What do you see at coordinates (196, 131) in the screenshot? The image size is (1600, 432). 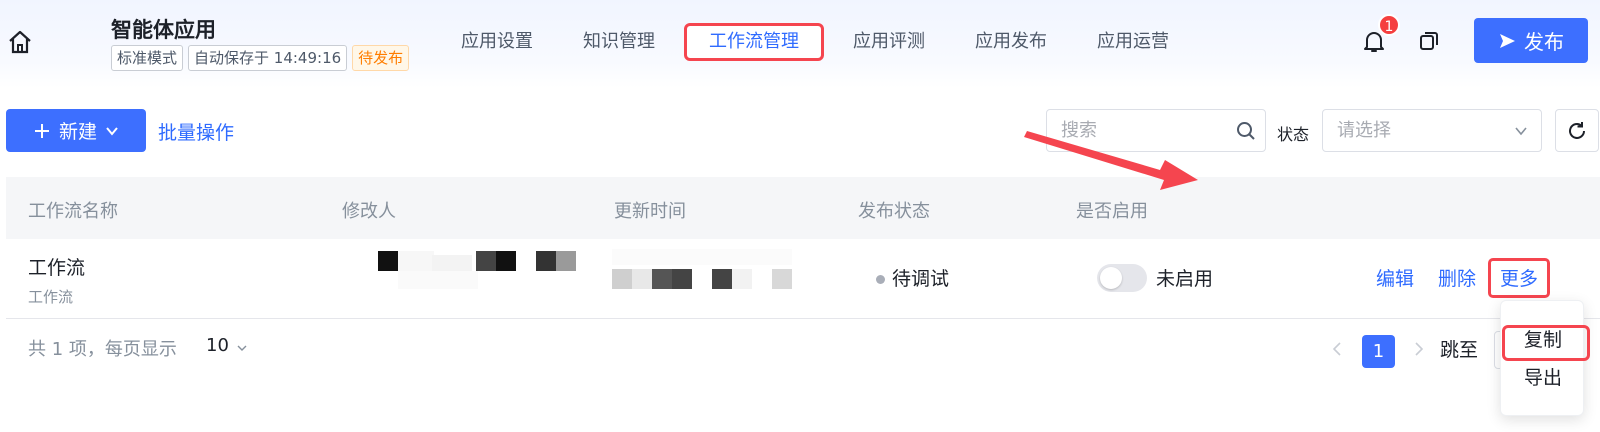 I see `batch-operation-link: 批量操作` at bounding box center [196, 131].